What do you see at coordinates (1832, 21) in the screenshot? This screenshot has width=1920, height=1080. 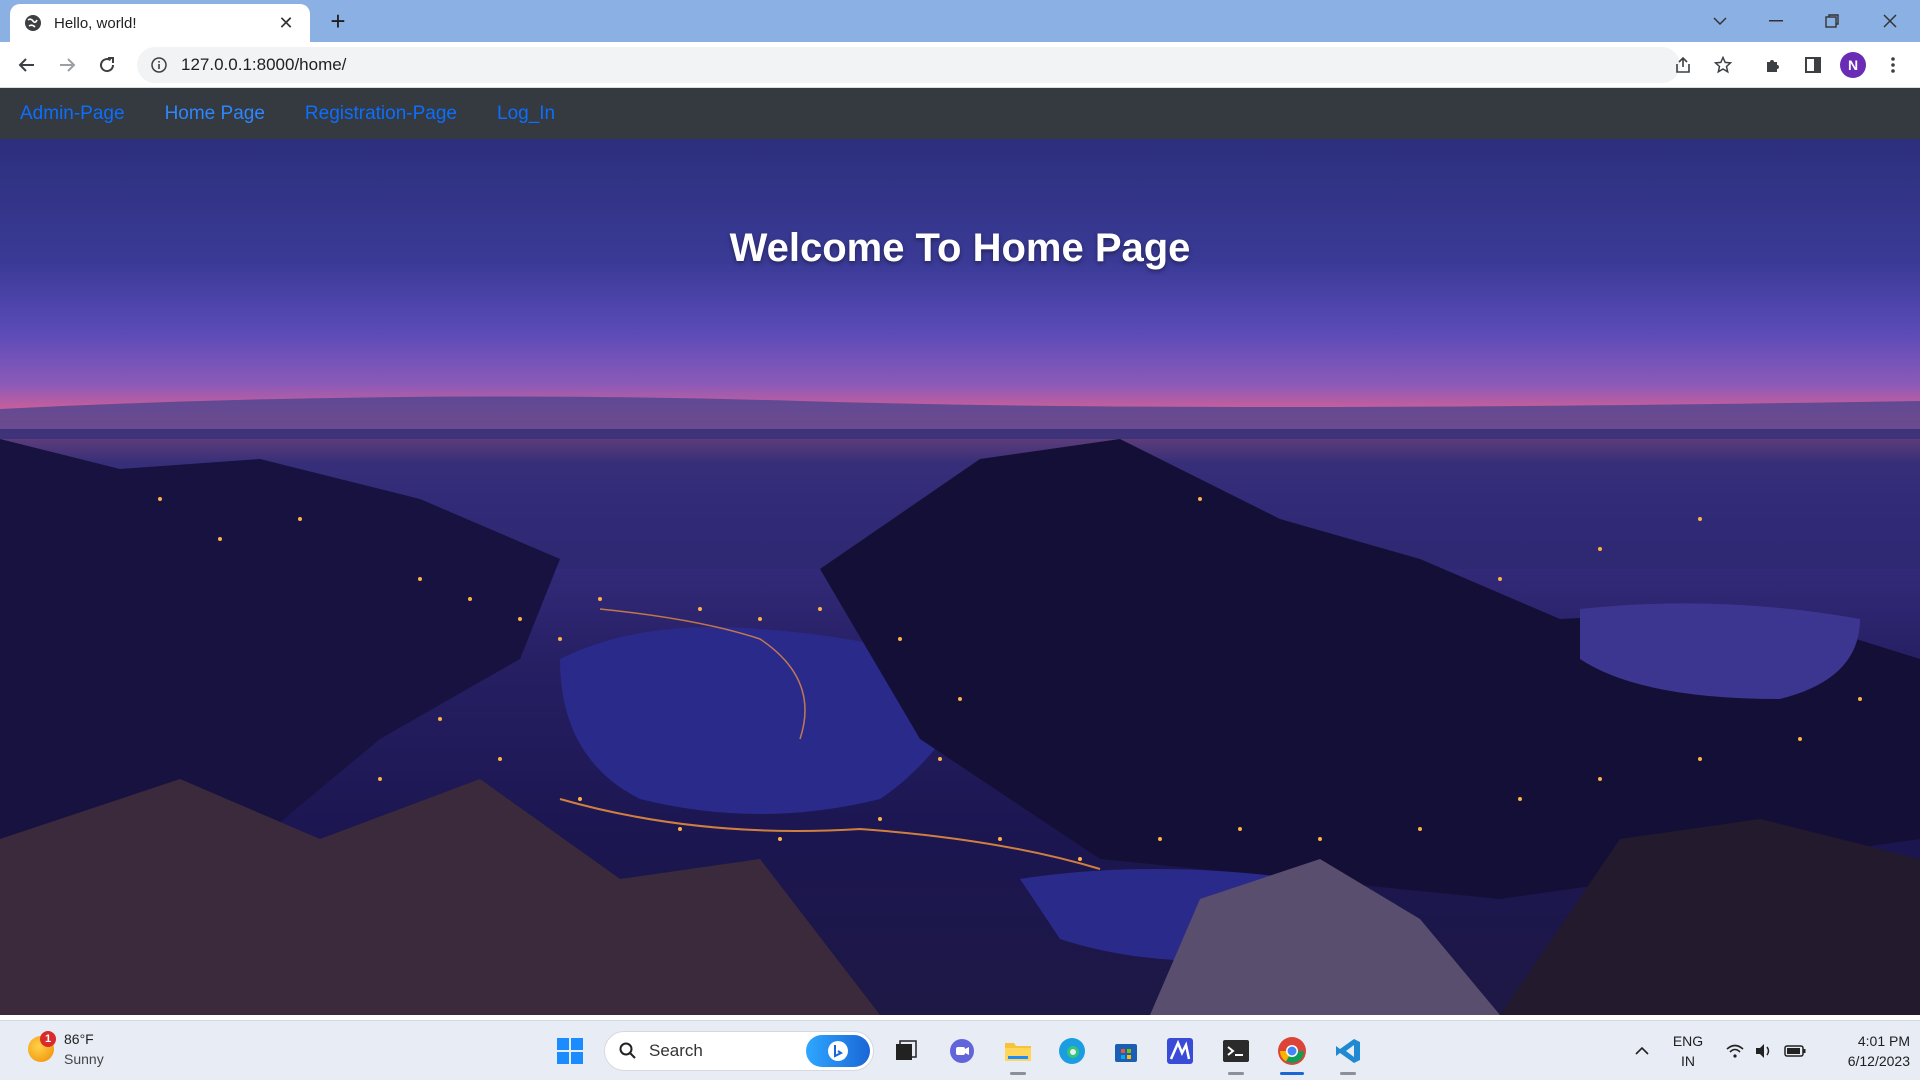 I see `restore-button` at bounding box center [1832, 21].